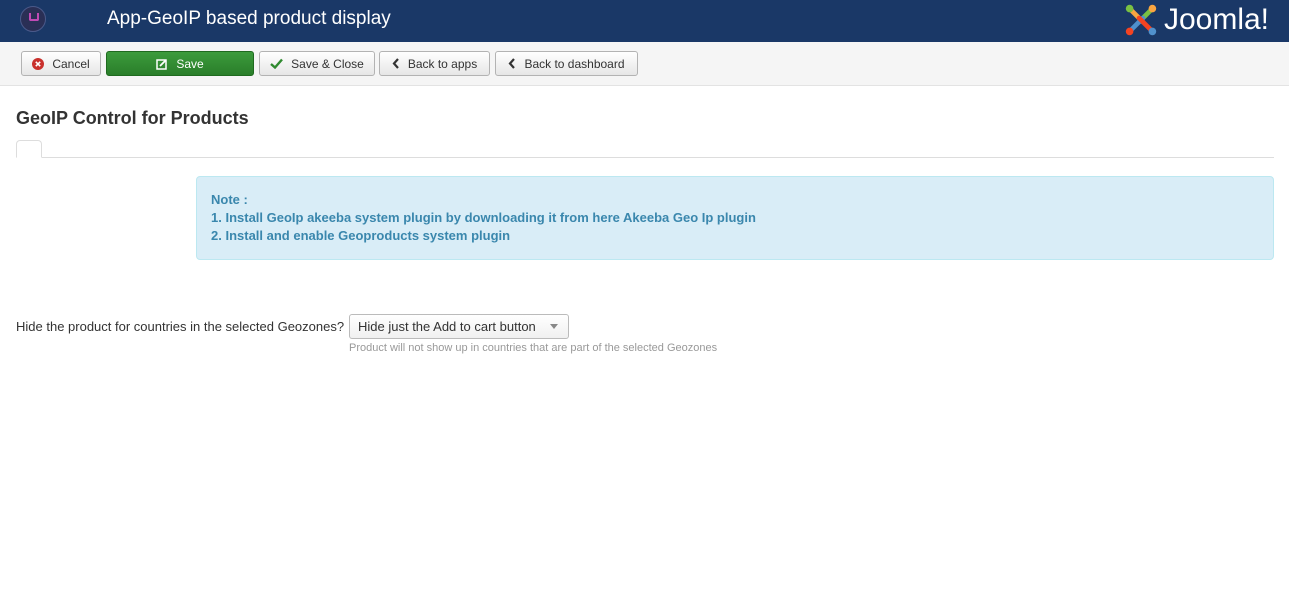 Image resolution: width=1289 pixels, height=589 pixels. Describe the element at coordinates (1141, 20) in the screenshot. I see `joomla-icon` at that location.